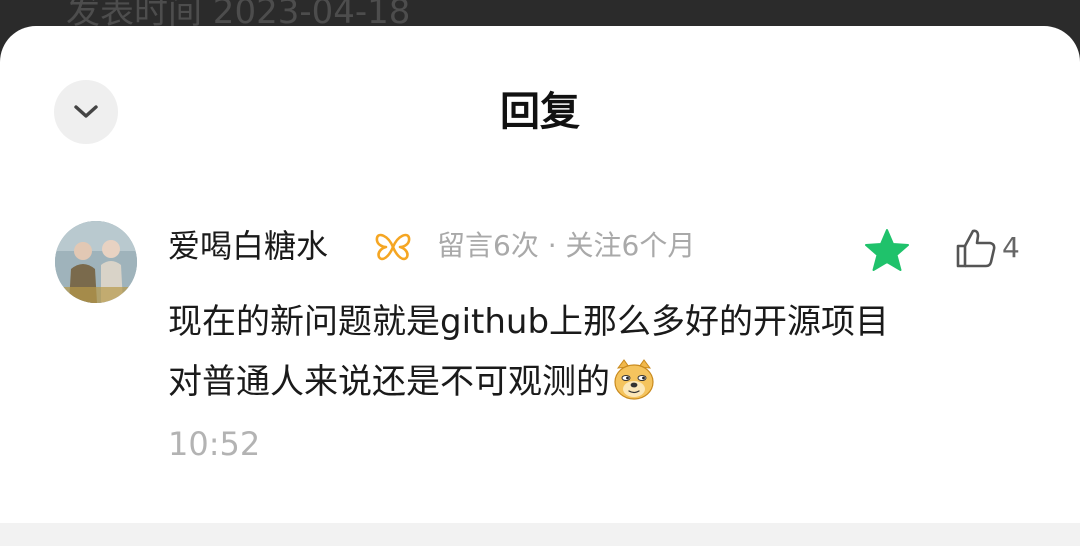 The image size is (1080, 546). I want to click on like-count: 4, so click(1011, 247).